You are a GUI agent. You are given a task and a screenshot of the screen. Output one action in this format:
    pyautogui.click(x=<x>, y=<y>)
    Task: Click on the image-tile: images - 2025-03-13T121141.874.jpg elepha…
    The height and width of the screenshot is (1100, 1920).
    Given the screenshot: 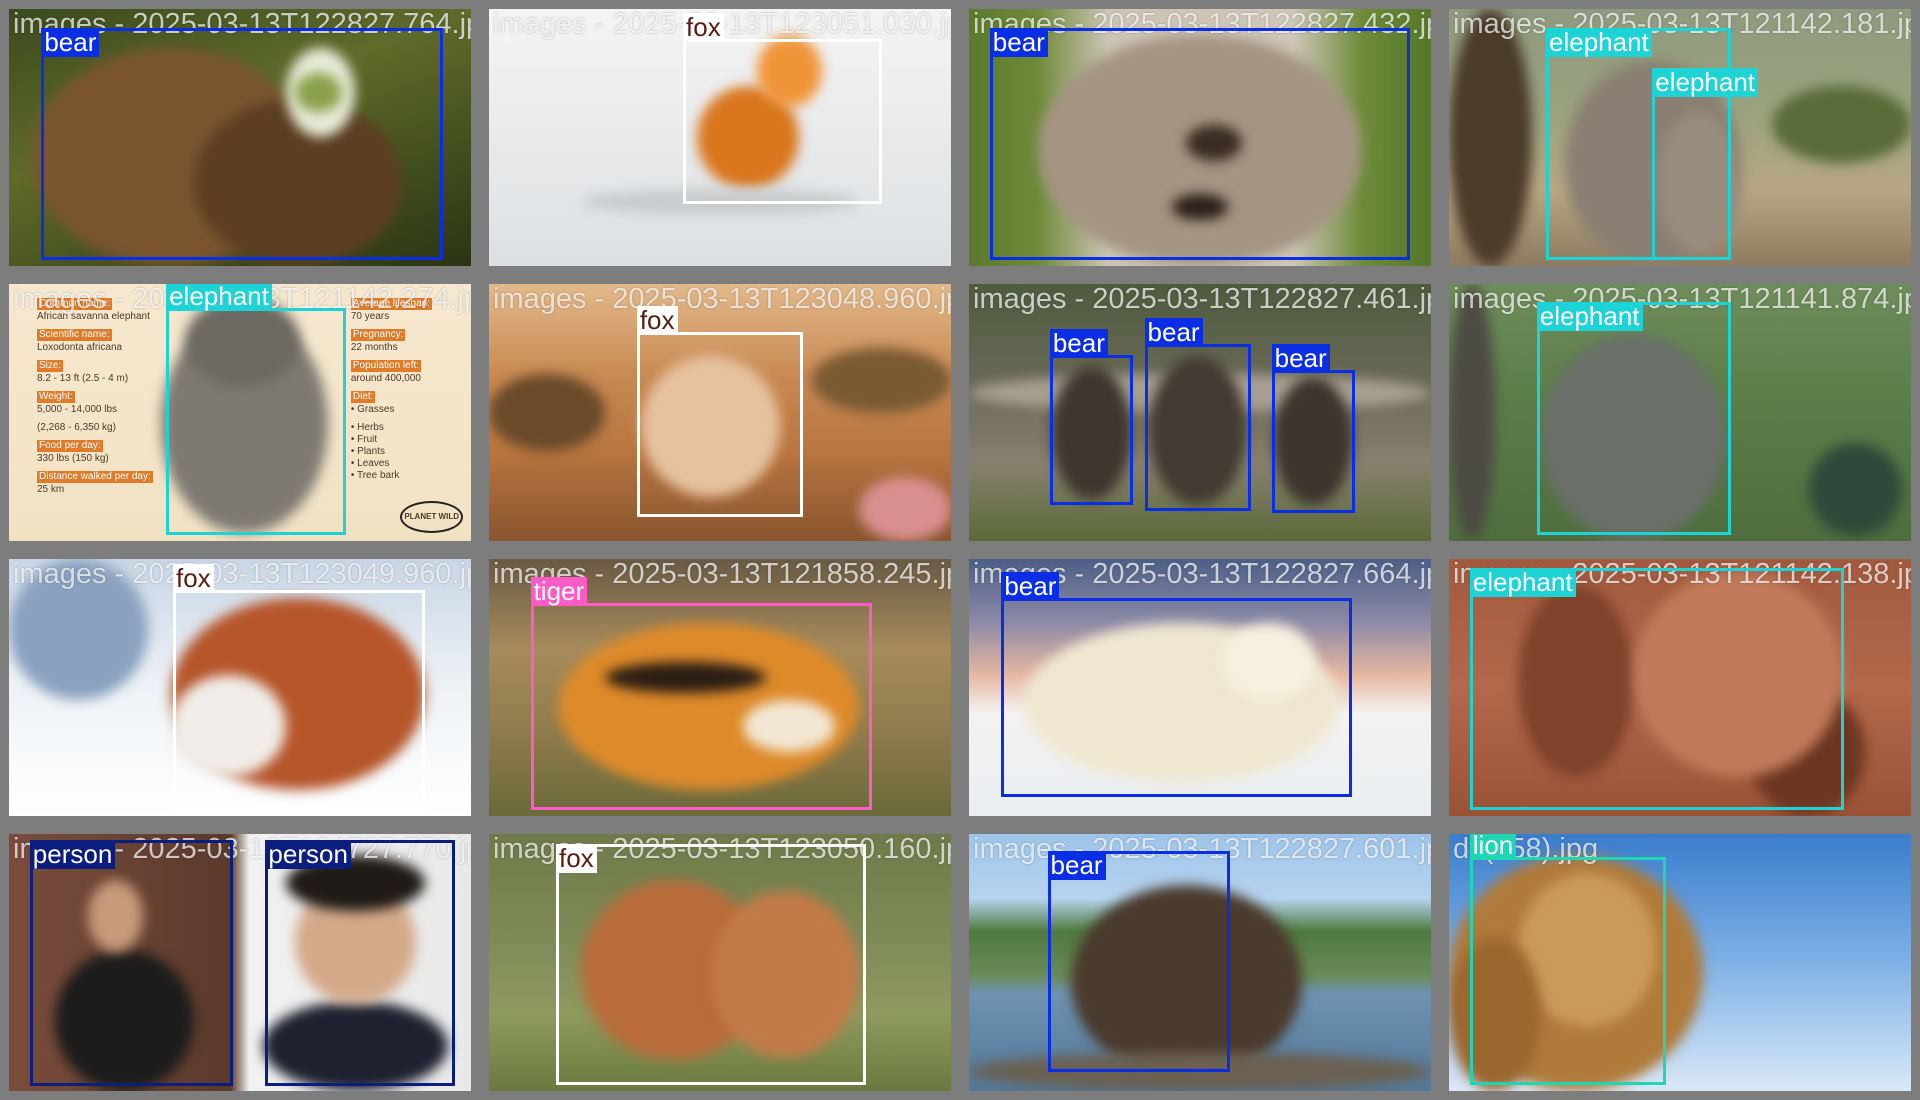 What is the action you would take?
    pyautogui.click(x=1680, y=412)
    